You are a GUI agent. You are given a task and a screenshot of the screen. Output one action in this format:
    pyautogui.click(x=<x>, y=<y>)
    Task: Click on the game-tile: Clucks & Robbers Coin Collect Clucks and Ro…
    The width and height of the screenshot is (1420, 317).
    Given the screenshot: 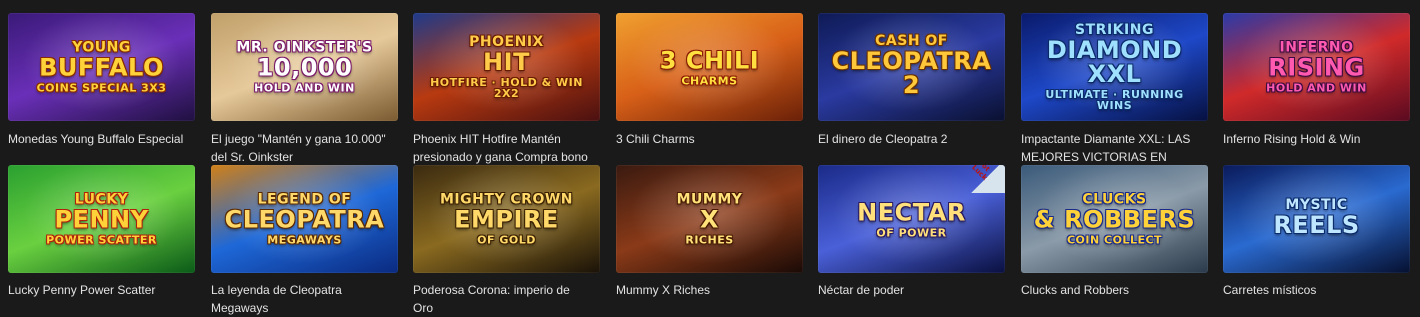 What is the action you would take?
    pyautogui.click(x=1114, y=232)
    